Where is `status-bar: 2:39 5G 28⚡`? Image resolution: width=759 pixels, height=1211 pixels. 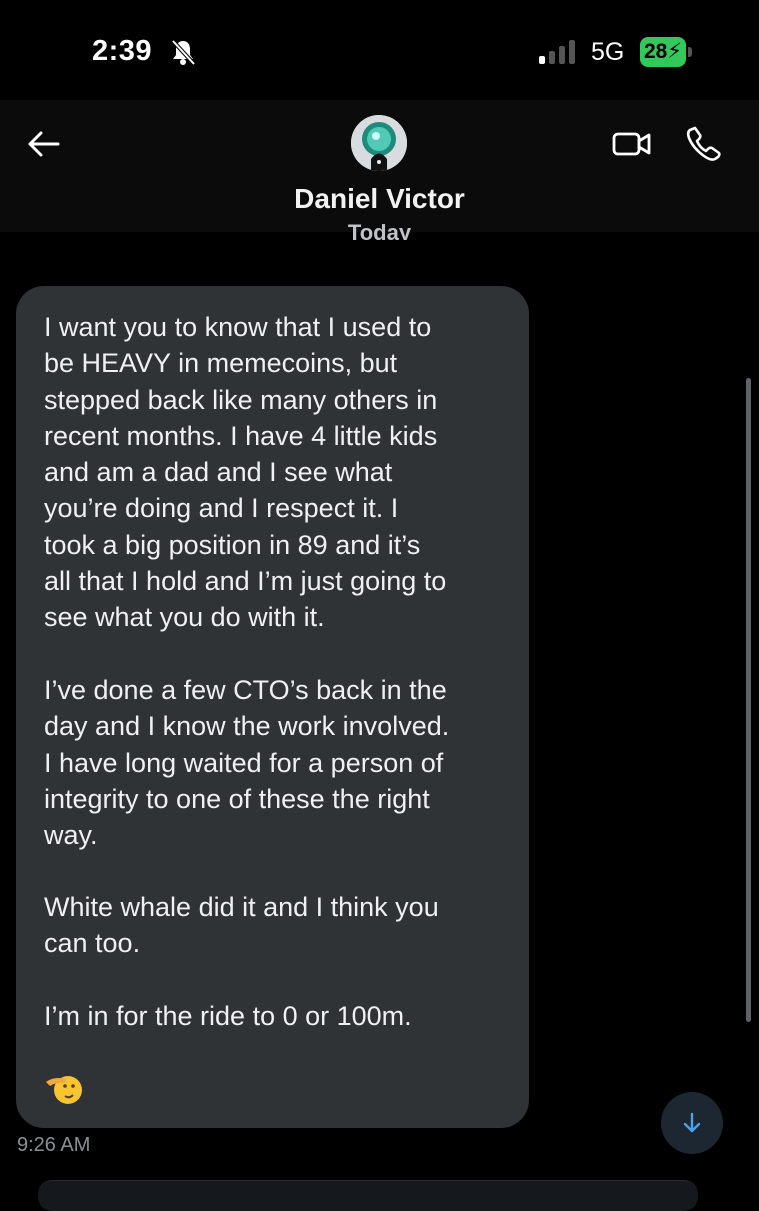
status-bar: 2:39 5G 28⚡ is located at coordinates (379, 50).